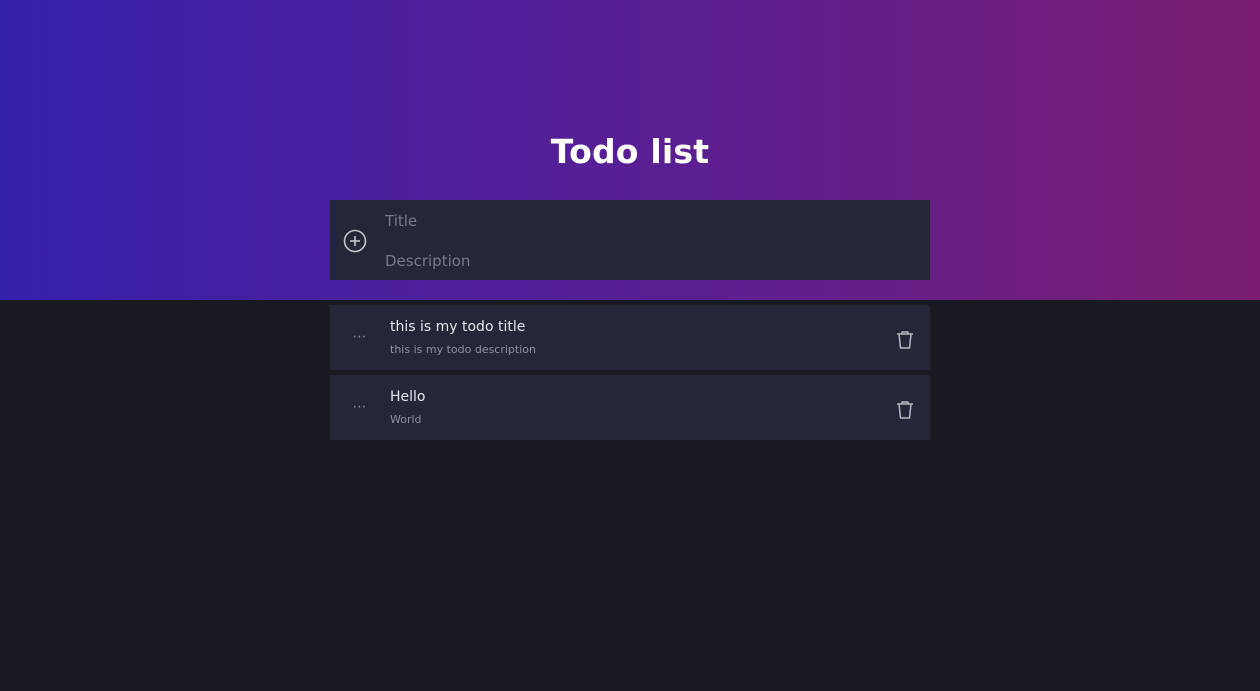  Describe the element at coordinates (355, 241) in the screenshot. I see `plus-circle-icon` at that location.